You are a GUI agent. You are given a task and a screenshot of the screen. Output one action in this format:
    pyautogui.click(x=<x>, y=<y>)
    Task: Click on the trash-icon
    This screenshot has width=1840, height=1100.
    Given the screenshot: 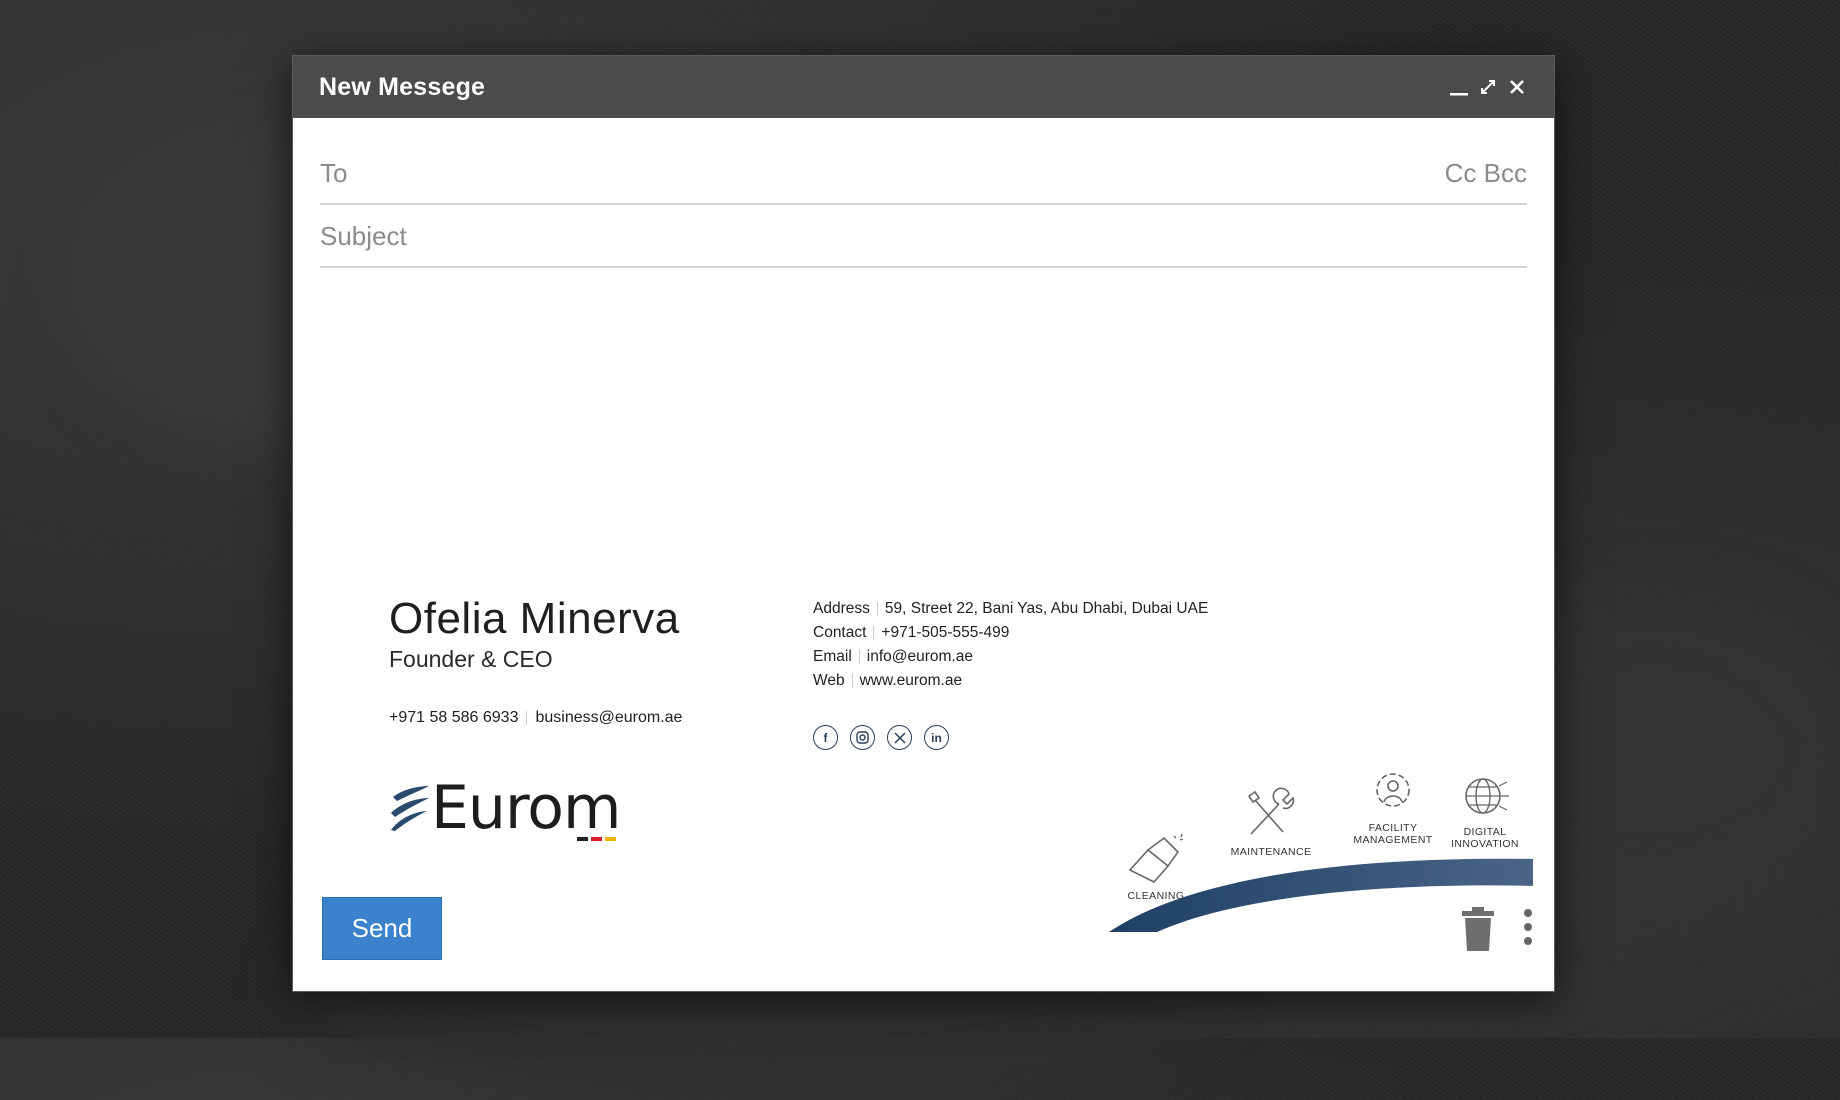 What is the action you would take?
    pyautogui.click(x=1478, y=931)
    